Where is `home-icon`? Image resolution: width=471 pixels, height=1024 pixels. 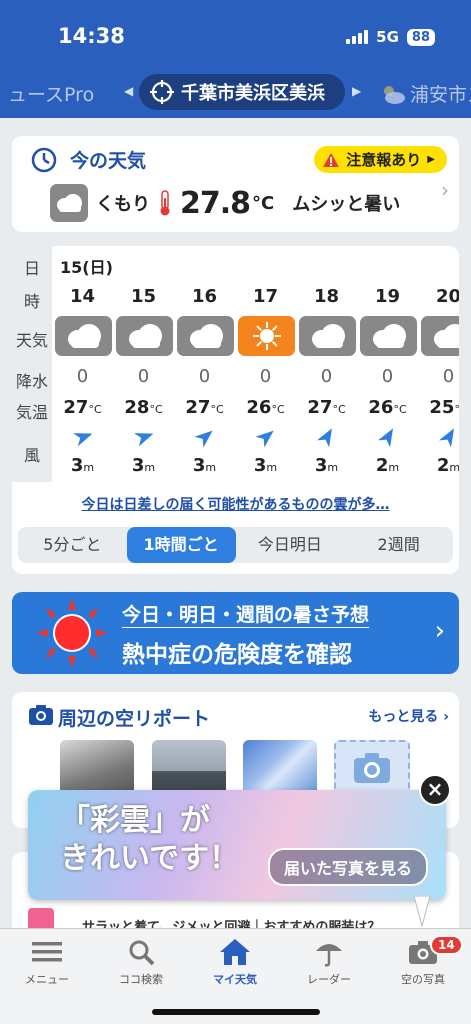 home-icon is located at coordinates (235, 952).